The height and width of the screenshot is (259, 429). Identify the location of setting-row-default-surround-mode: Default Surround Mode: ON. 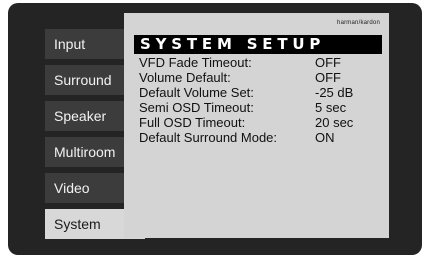
(259, 137).